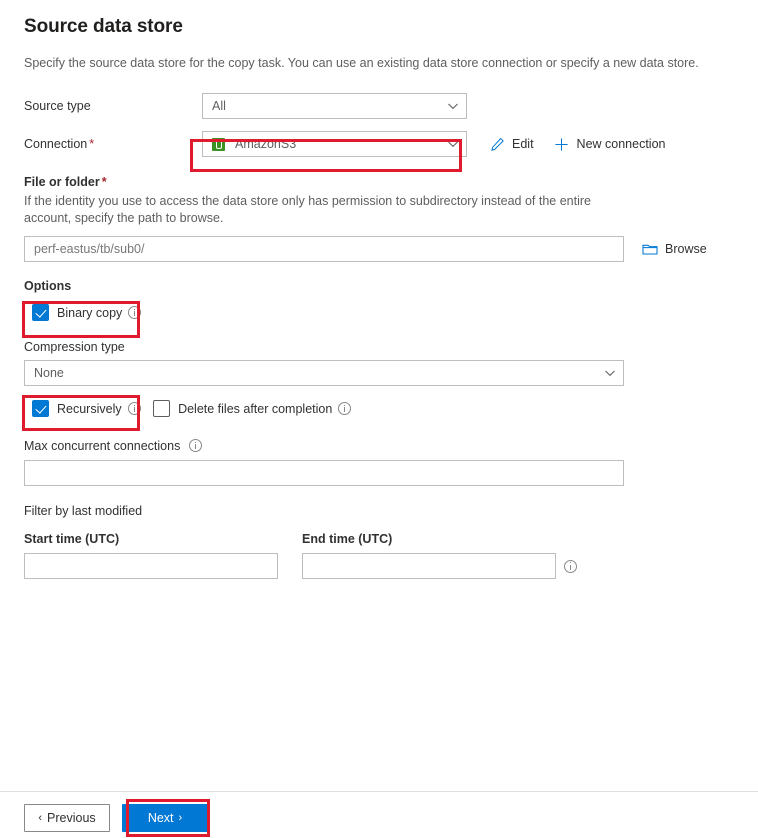  What do you see at coordinates (74, 347) in the screenshot?
I see `compression-type-label: Compression type` at bounding box center [74, 347].